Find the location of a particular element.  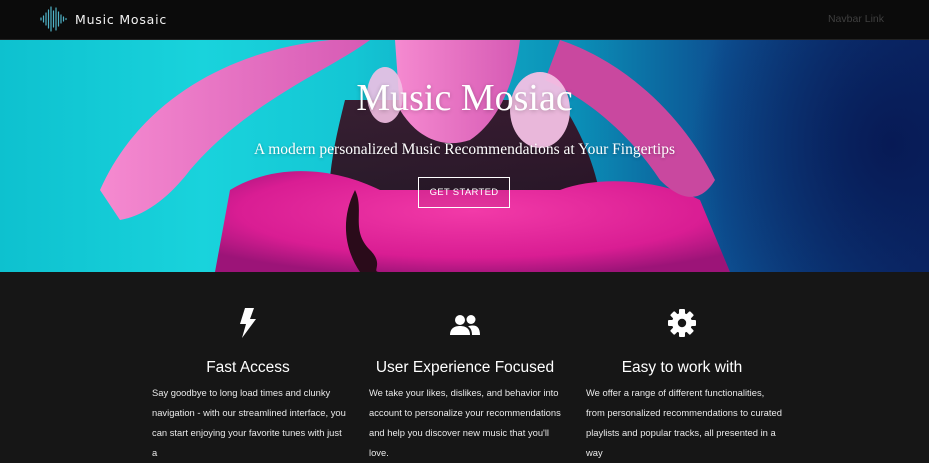

sound-wave-logo-icon is located at coordinates (53, 19).